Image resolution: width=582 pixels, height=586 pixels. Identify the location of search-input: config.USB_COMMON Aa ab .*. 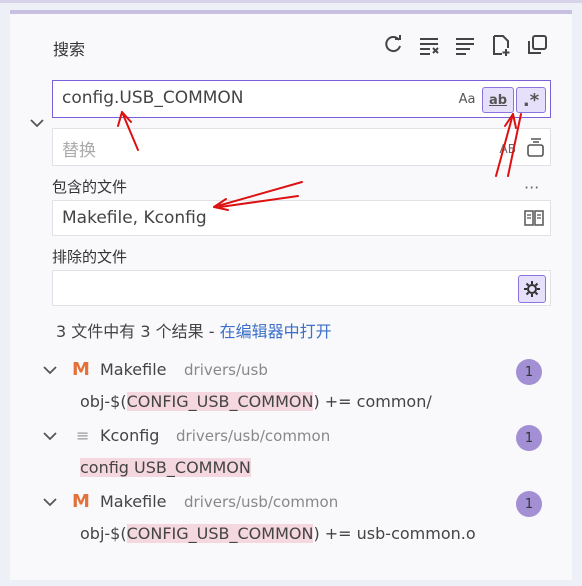
(301, 99).